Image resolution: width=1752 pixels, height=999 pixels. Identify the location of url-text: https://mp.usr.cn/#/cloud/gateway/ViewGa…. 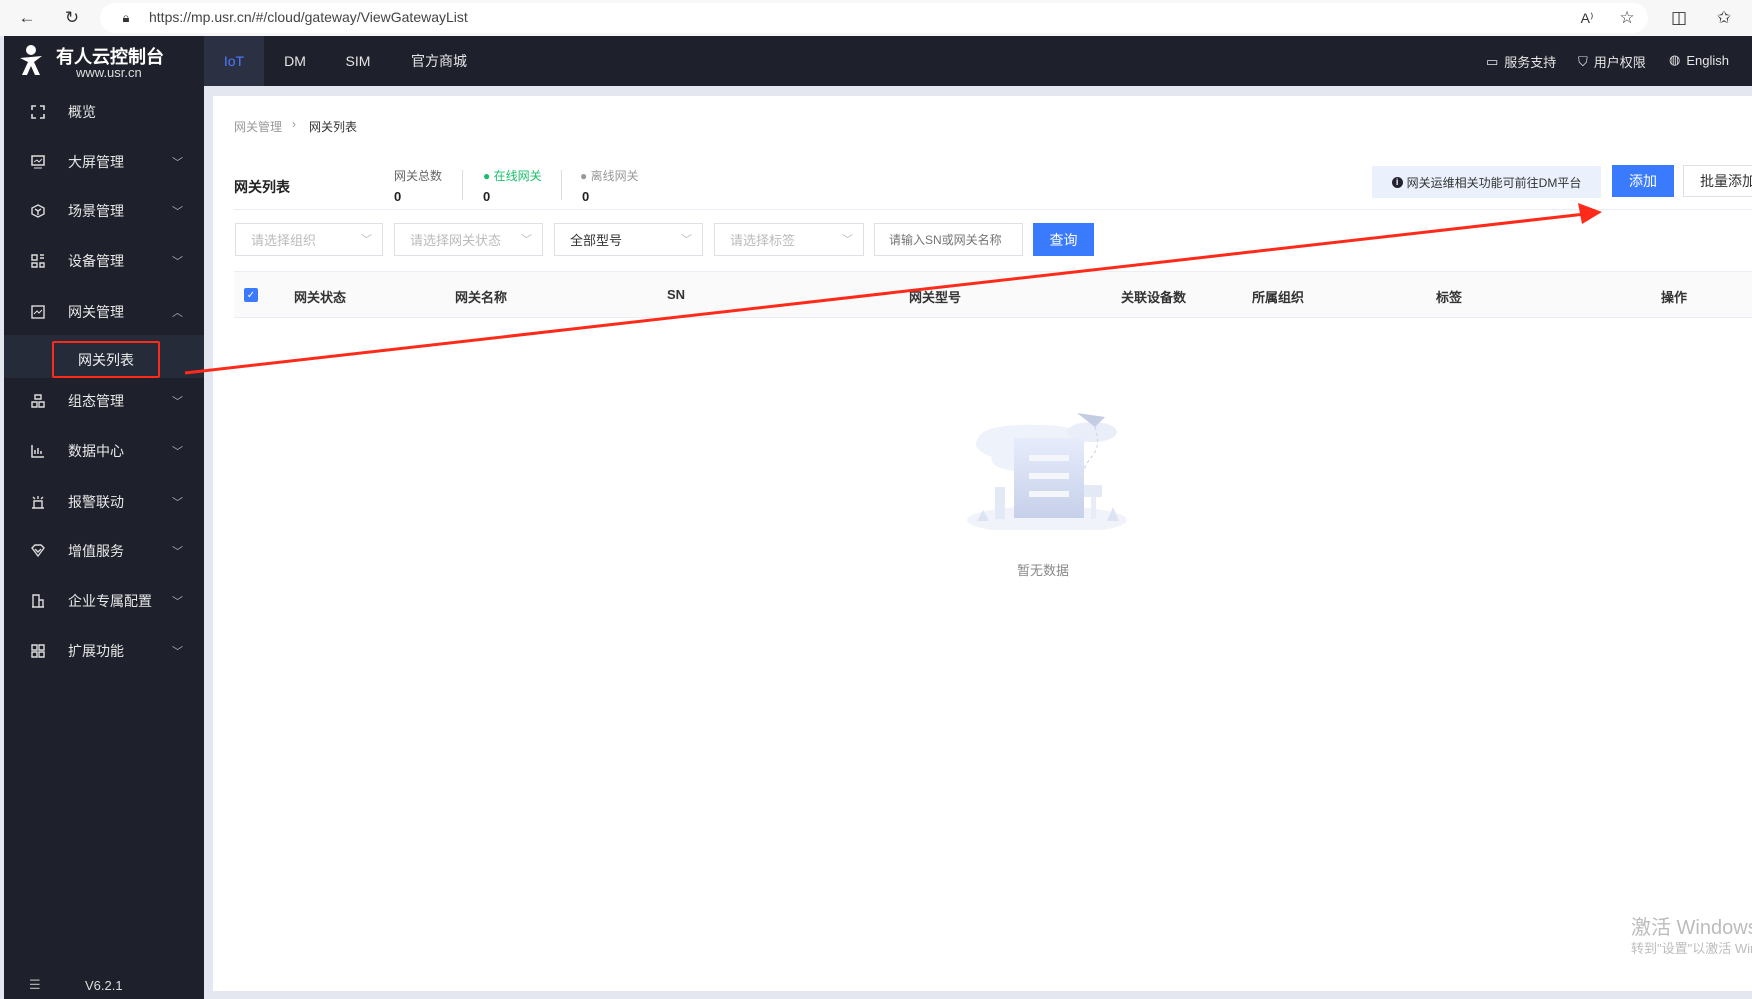
(308, 17).